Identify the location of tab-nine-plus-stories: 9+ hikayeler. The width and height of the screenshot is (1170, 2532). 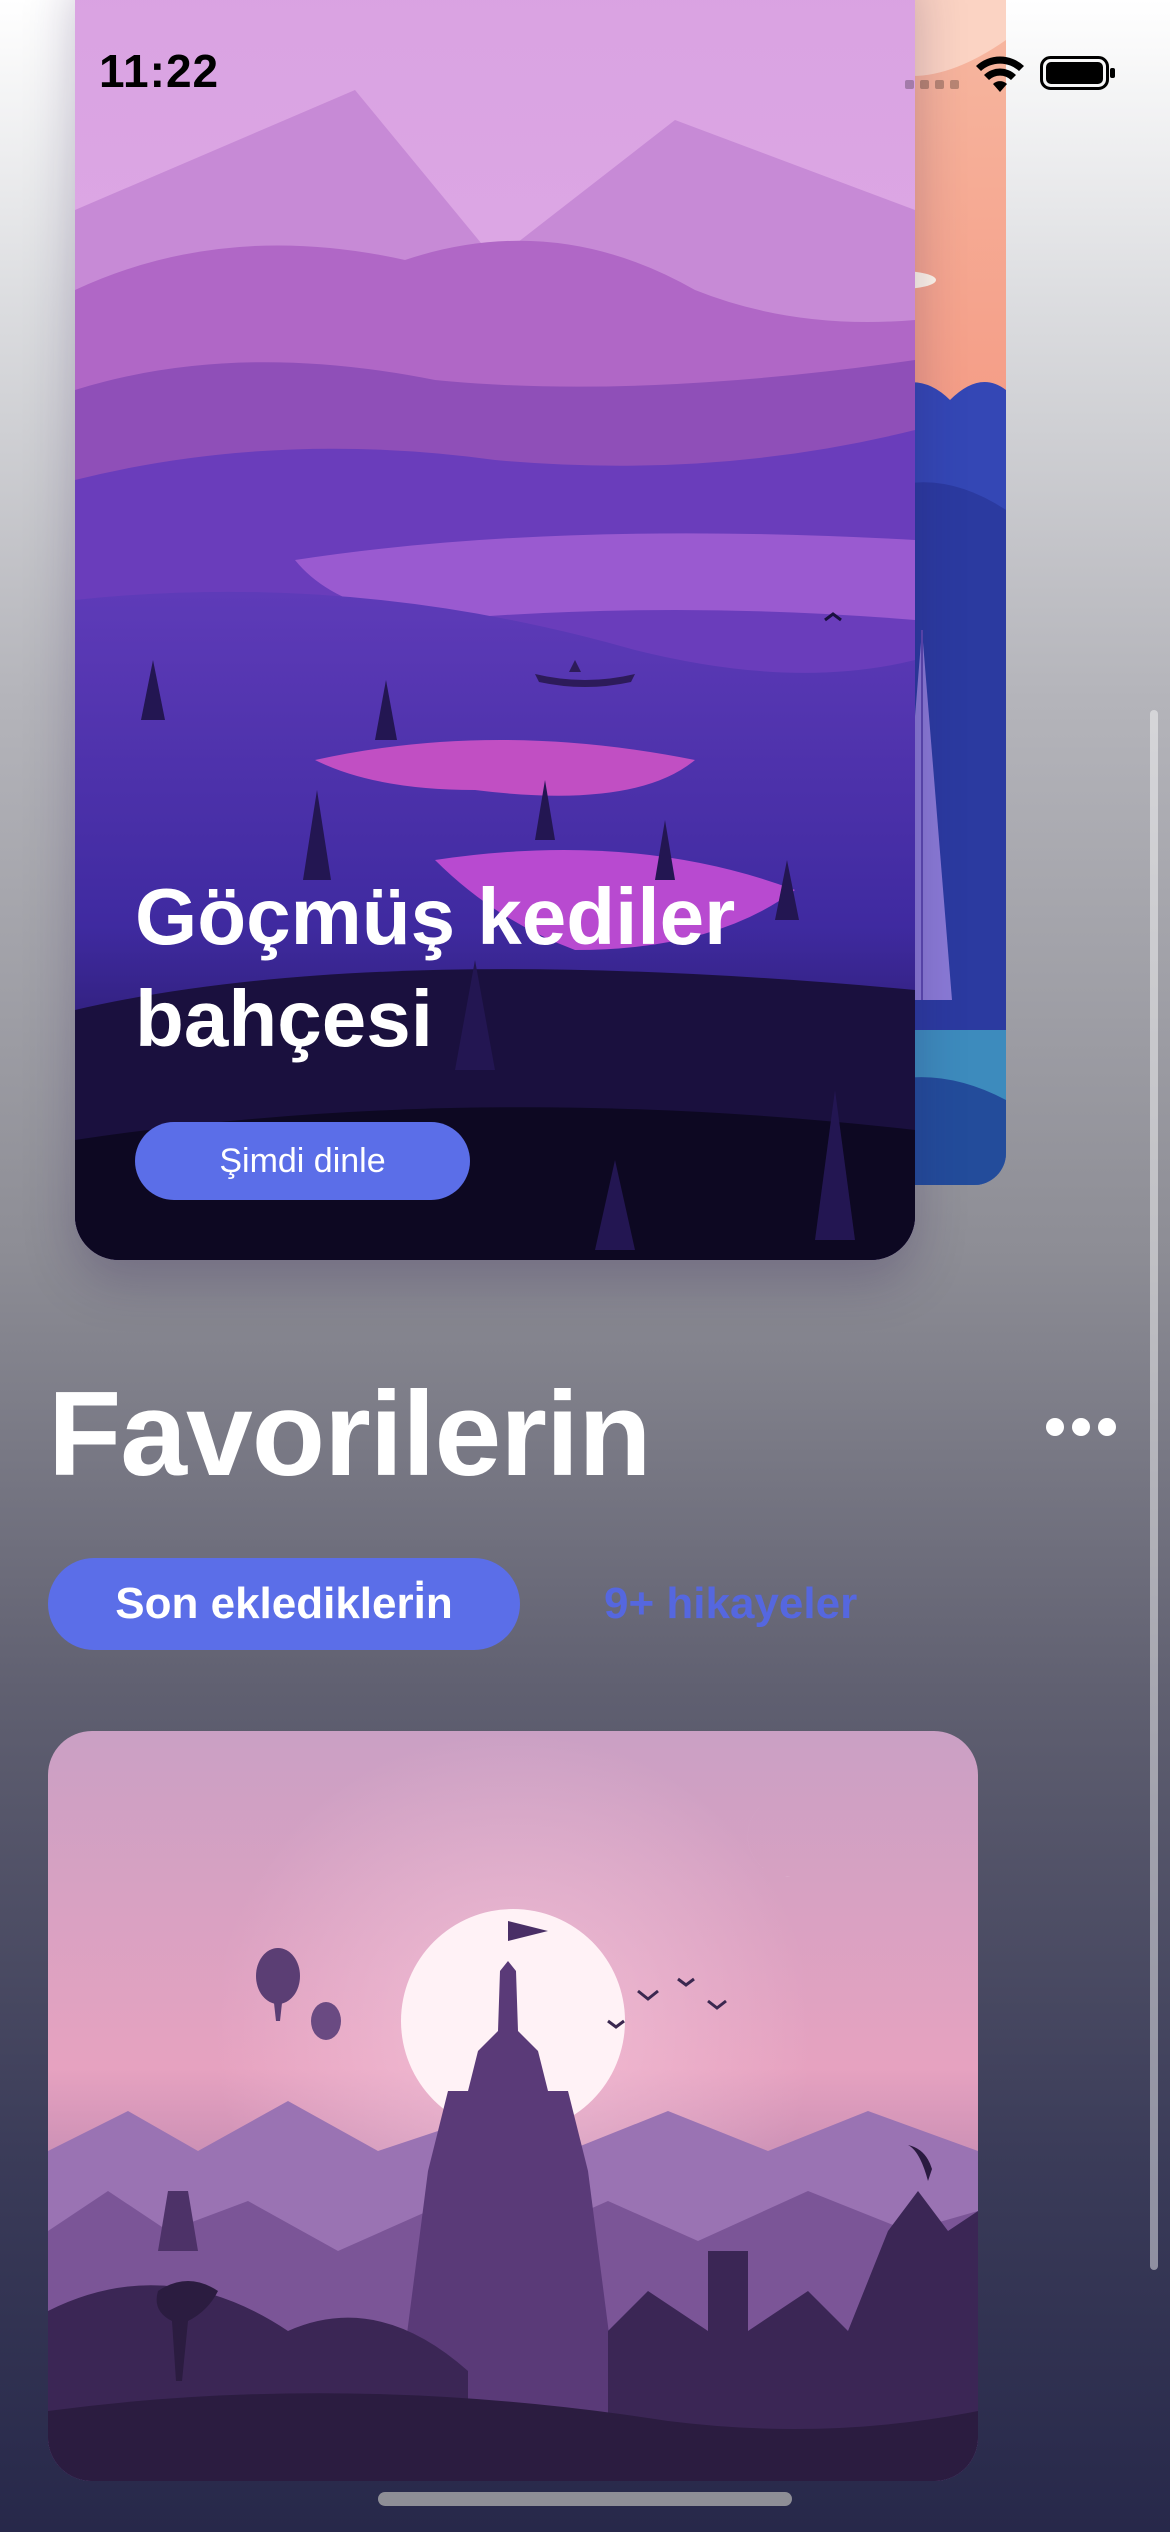
(730, 1604).